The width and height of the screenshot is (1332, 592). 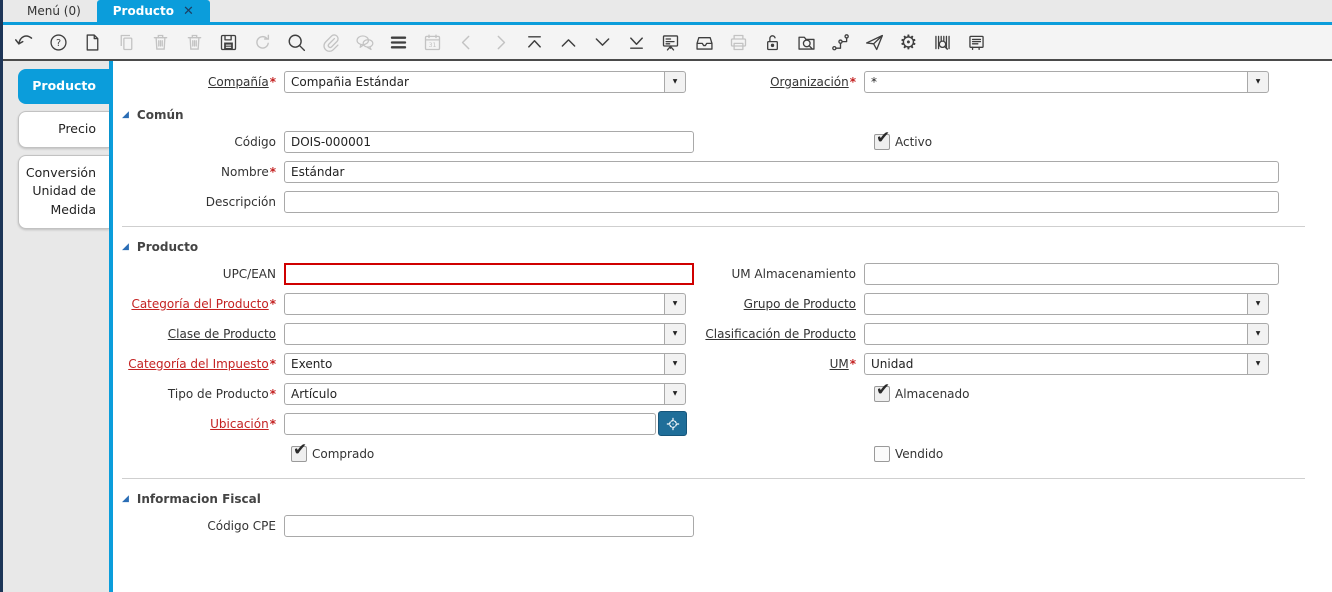 I want to click on grid-toggle-icon, so click(x=398, y=42).